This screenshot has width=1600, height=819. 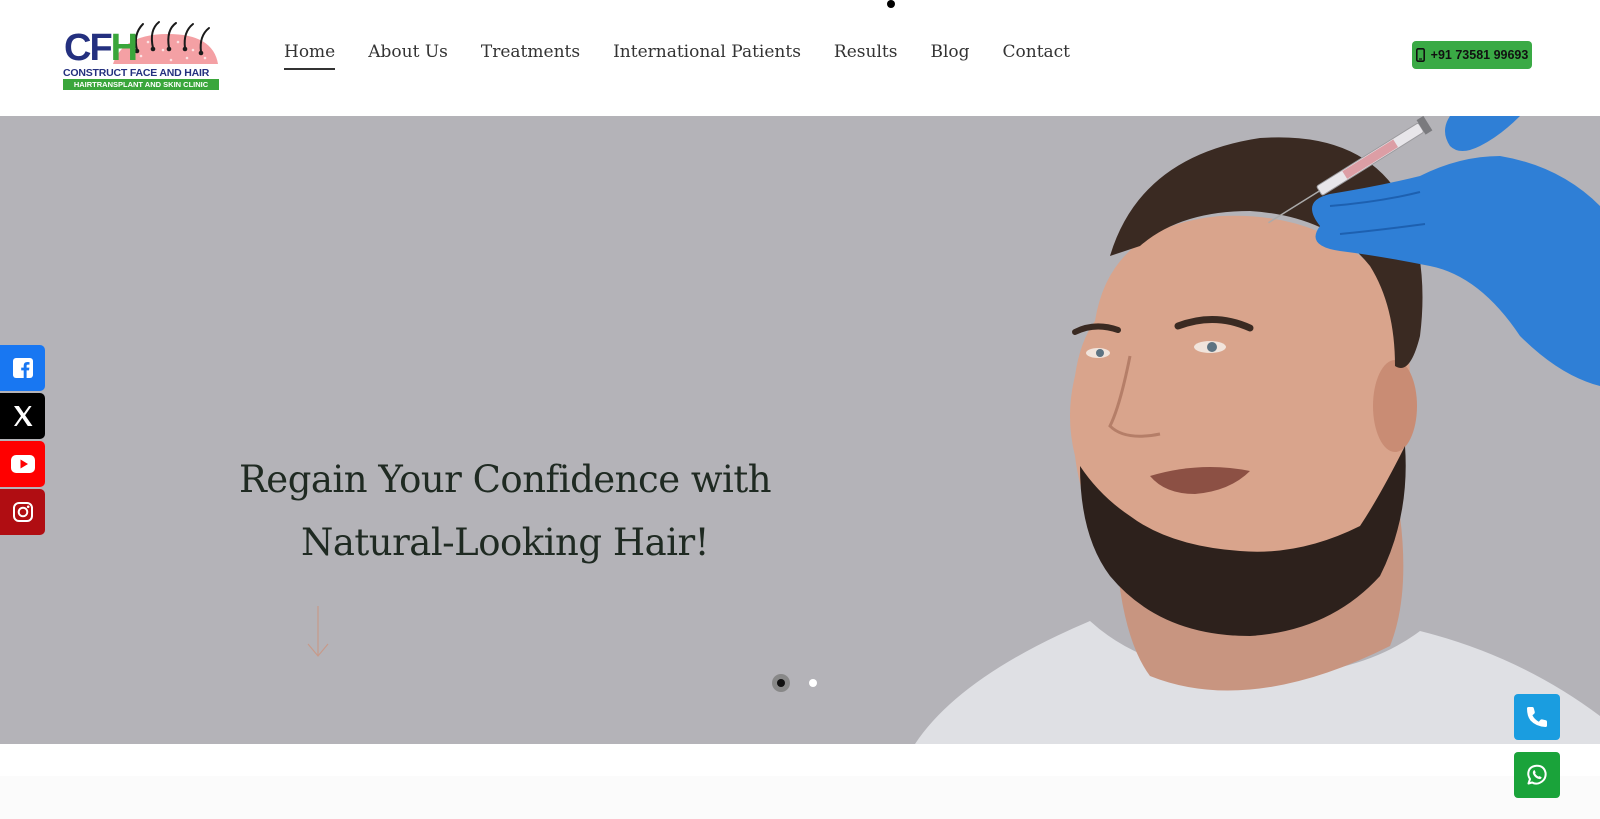 I want to click on instagram-link, so click(x=22, y=512).